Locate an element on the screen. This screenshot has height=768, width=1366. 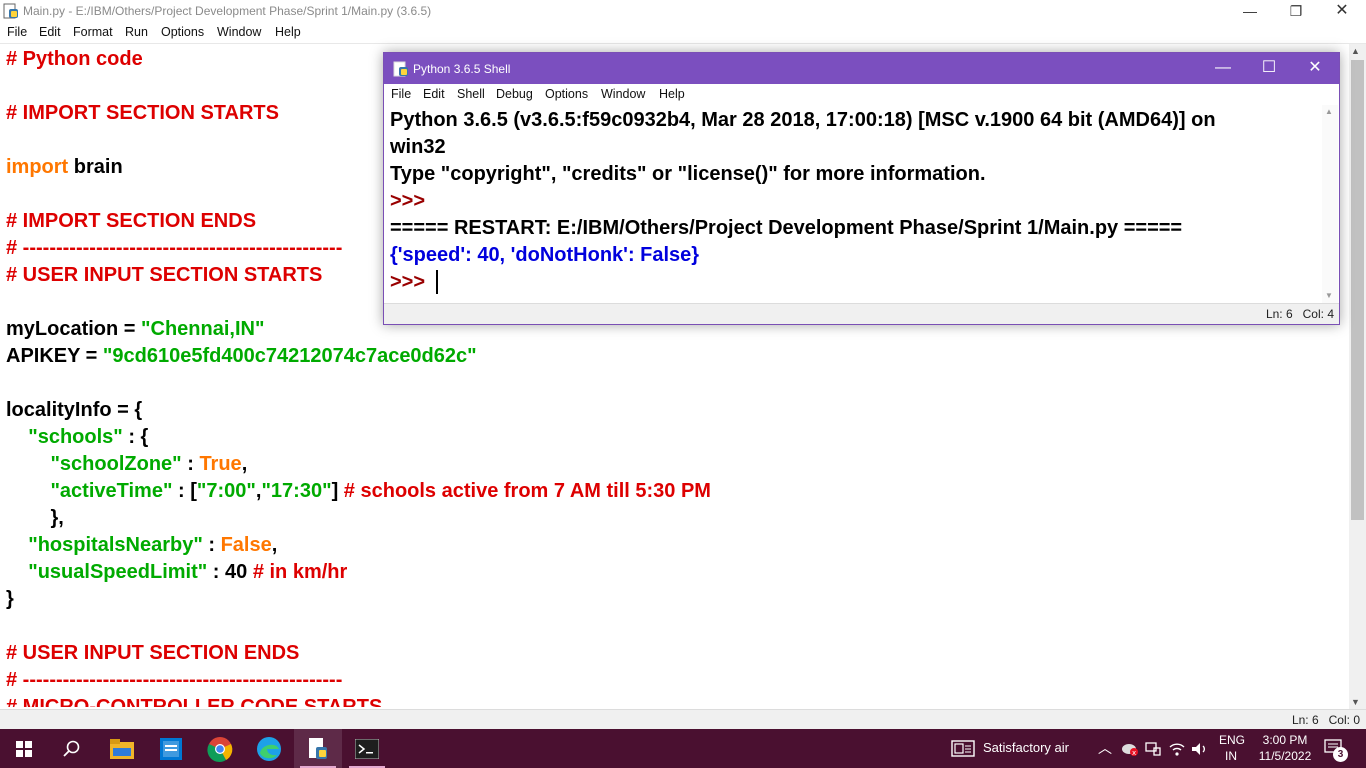
clock-date: 11/5/2022 is located at coordinates (1285, 756).